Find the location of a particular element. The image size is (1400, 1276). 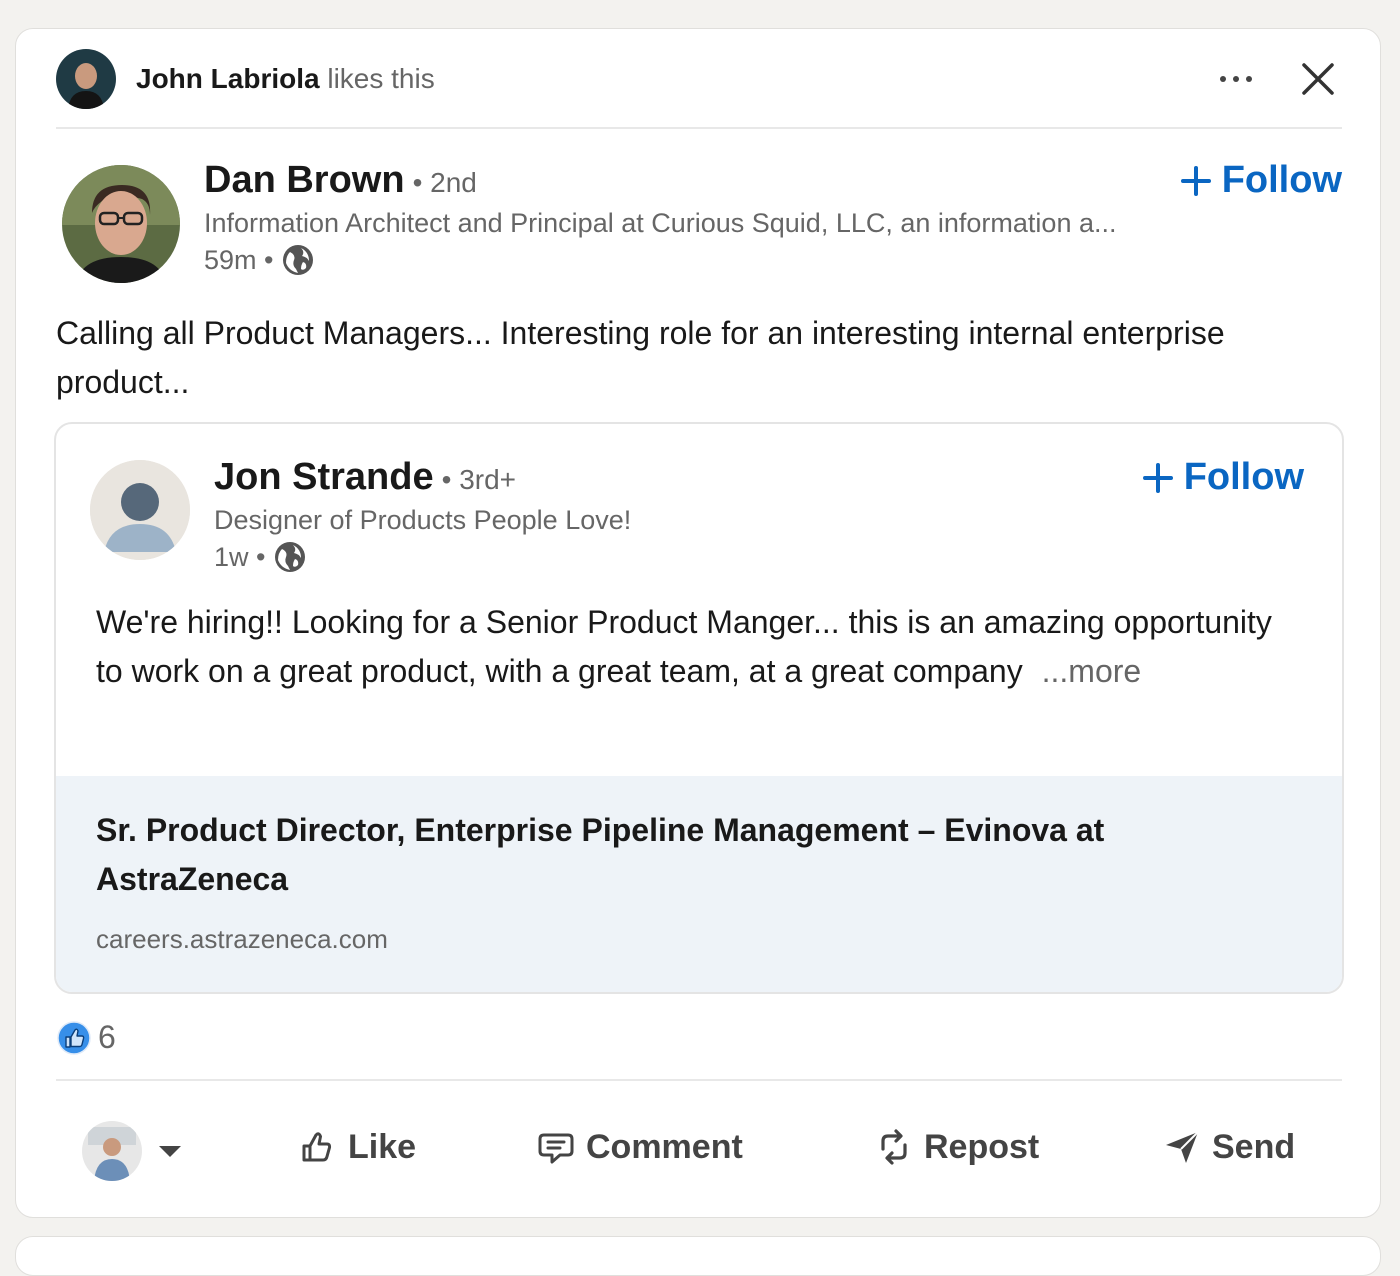

shared-follow-button: Follow is located at coordinates (1223, 477).